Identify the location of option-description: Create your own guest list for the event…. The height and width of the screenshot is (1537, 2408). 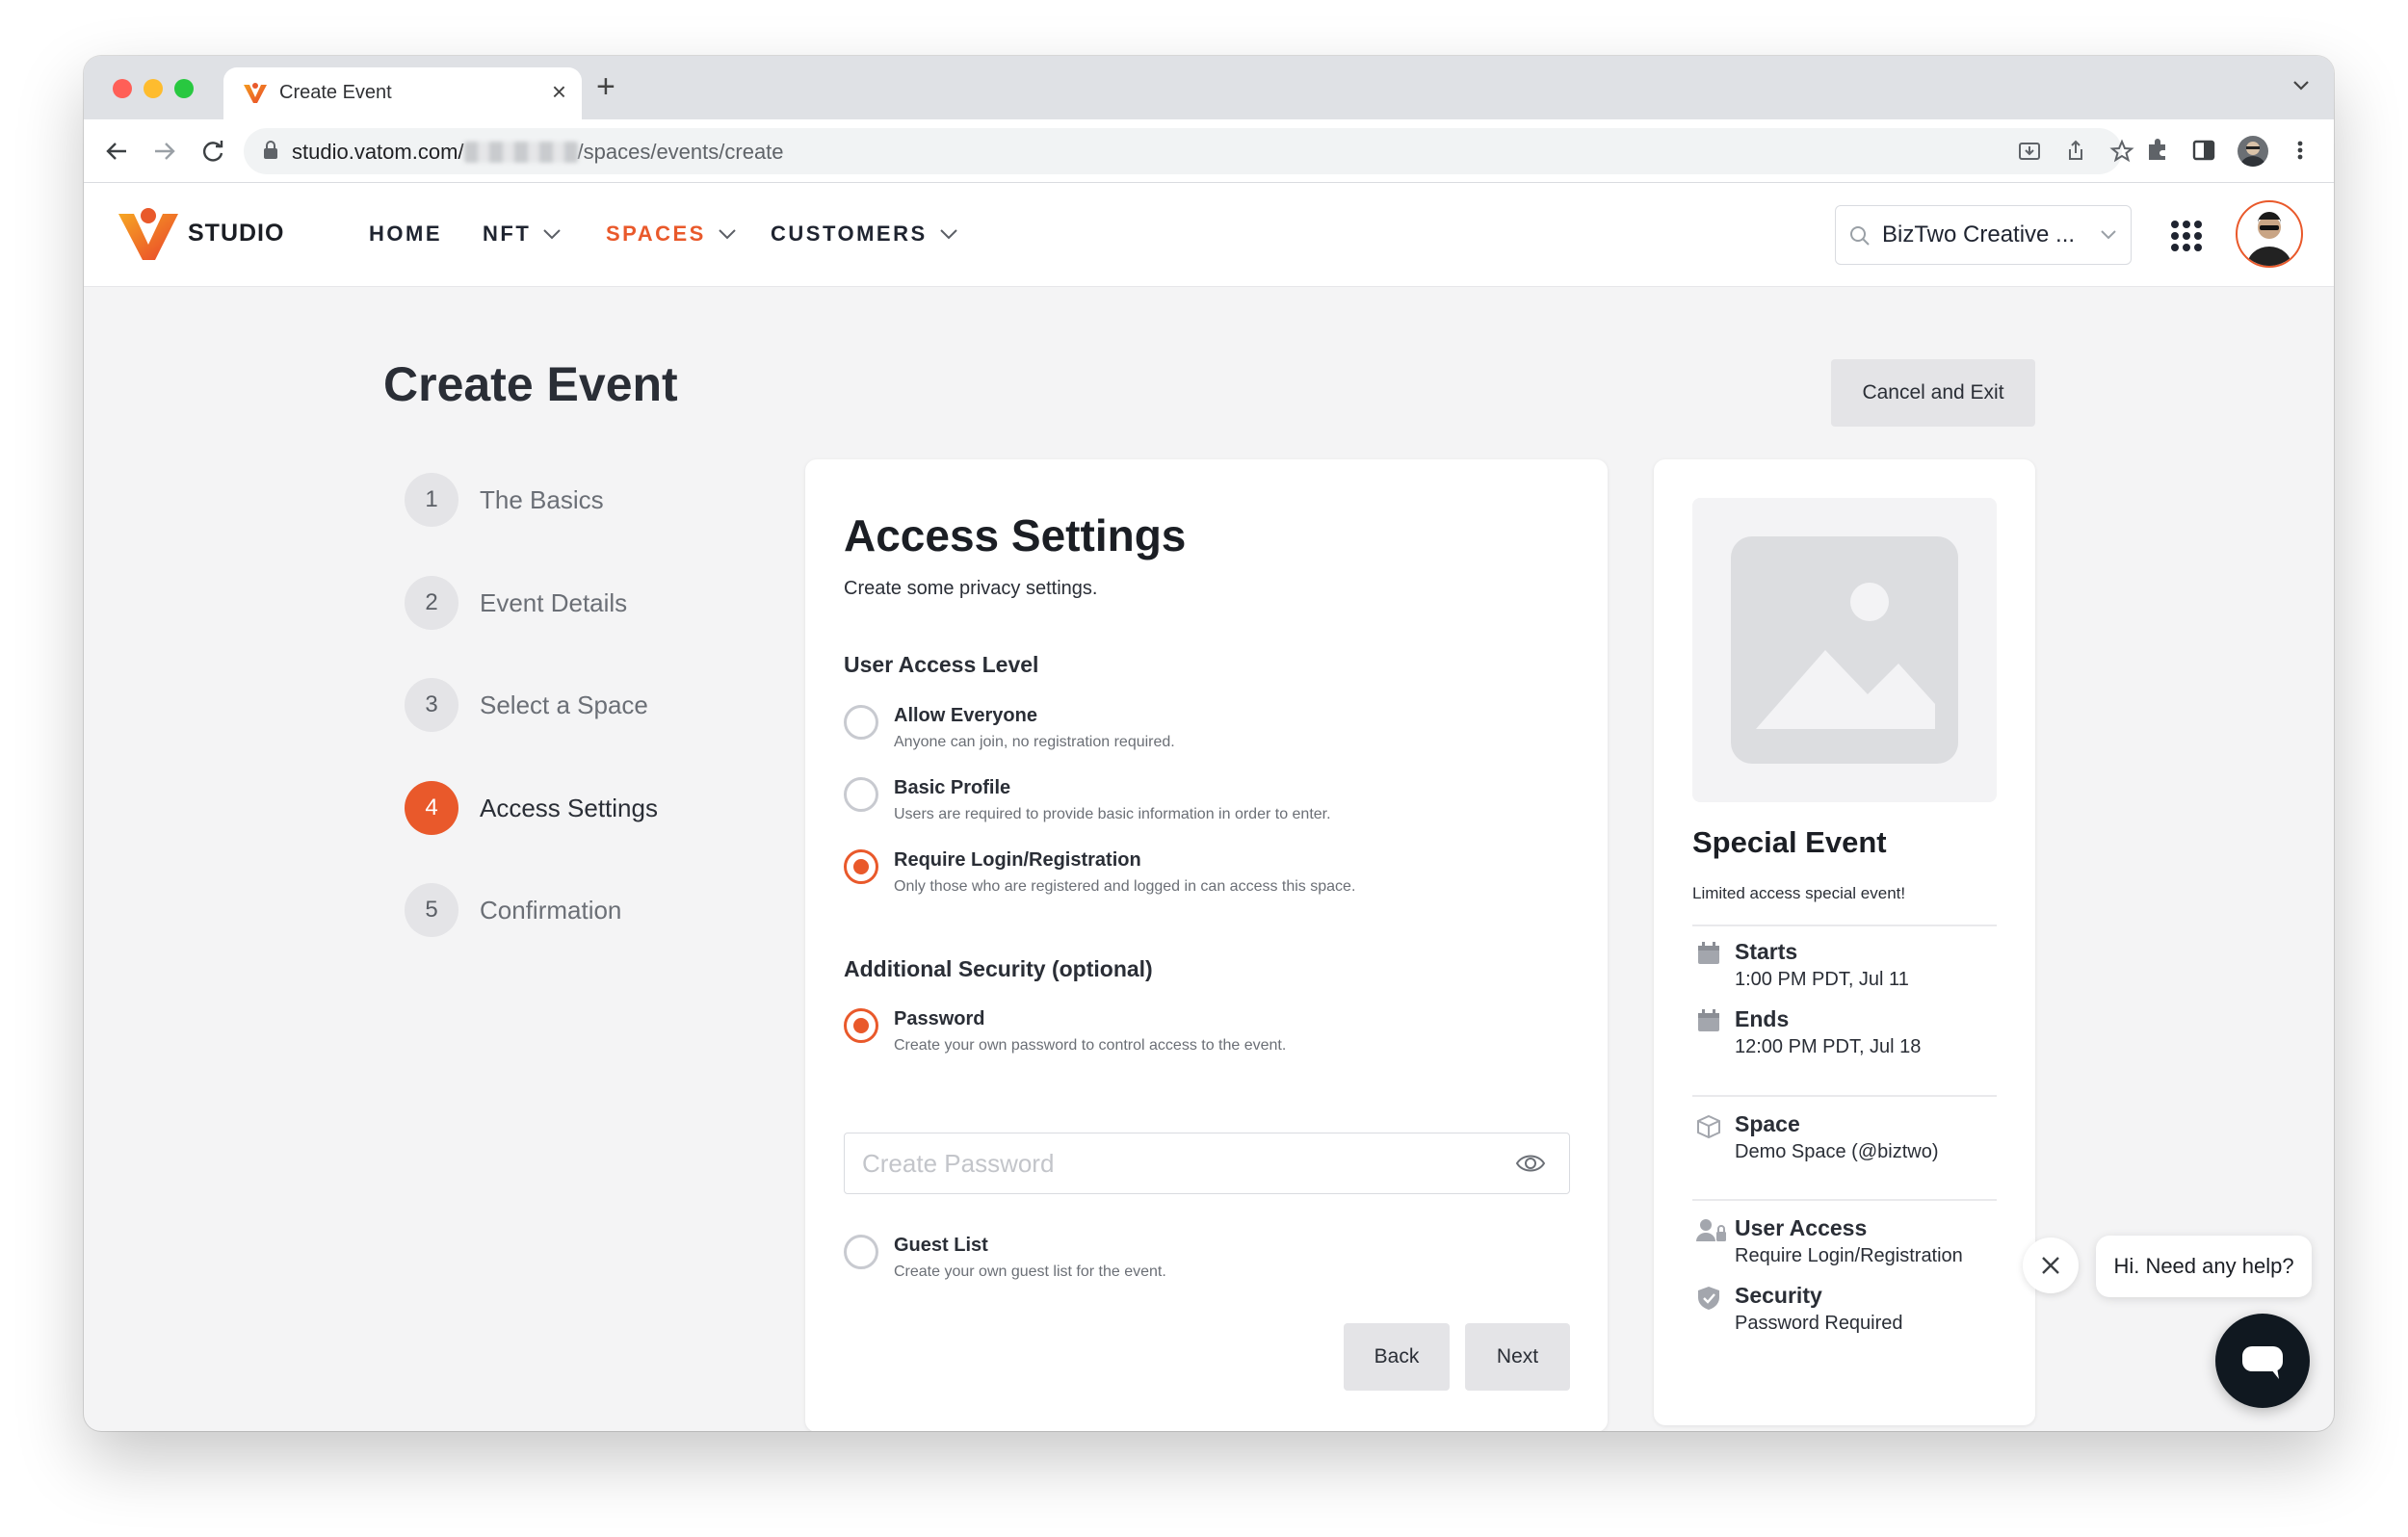
(1030, 1271).